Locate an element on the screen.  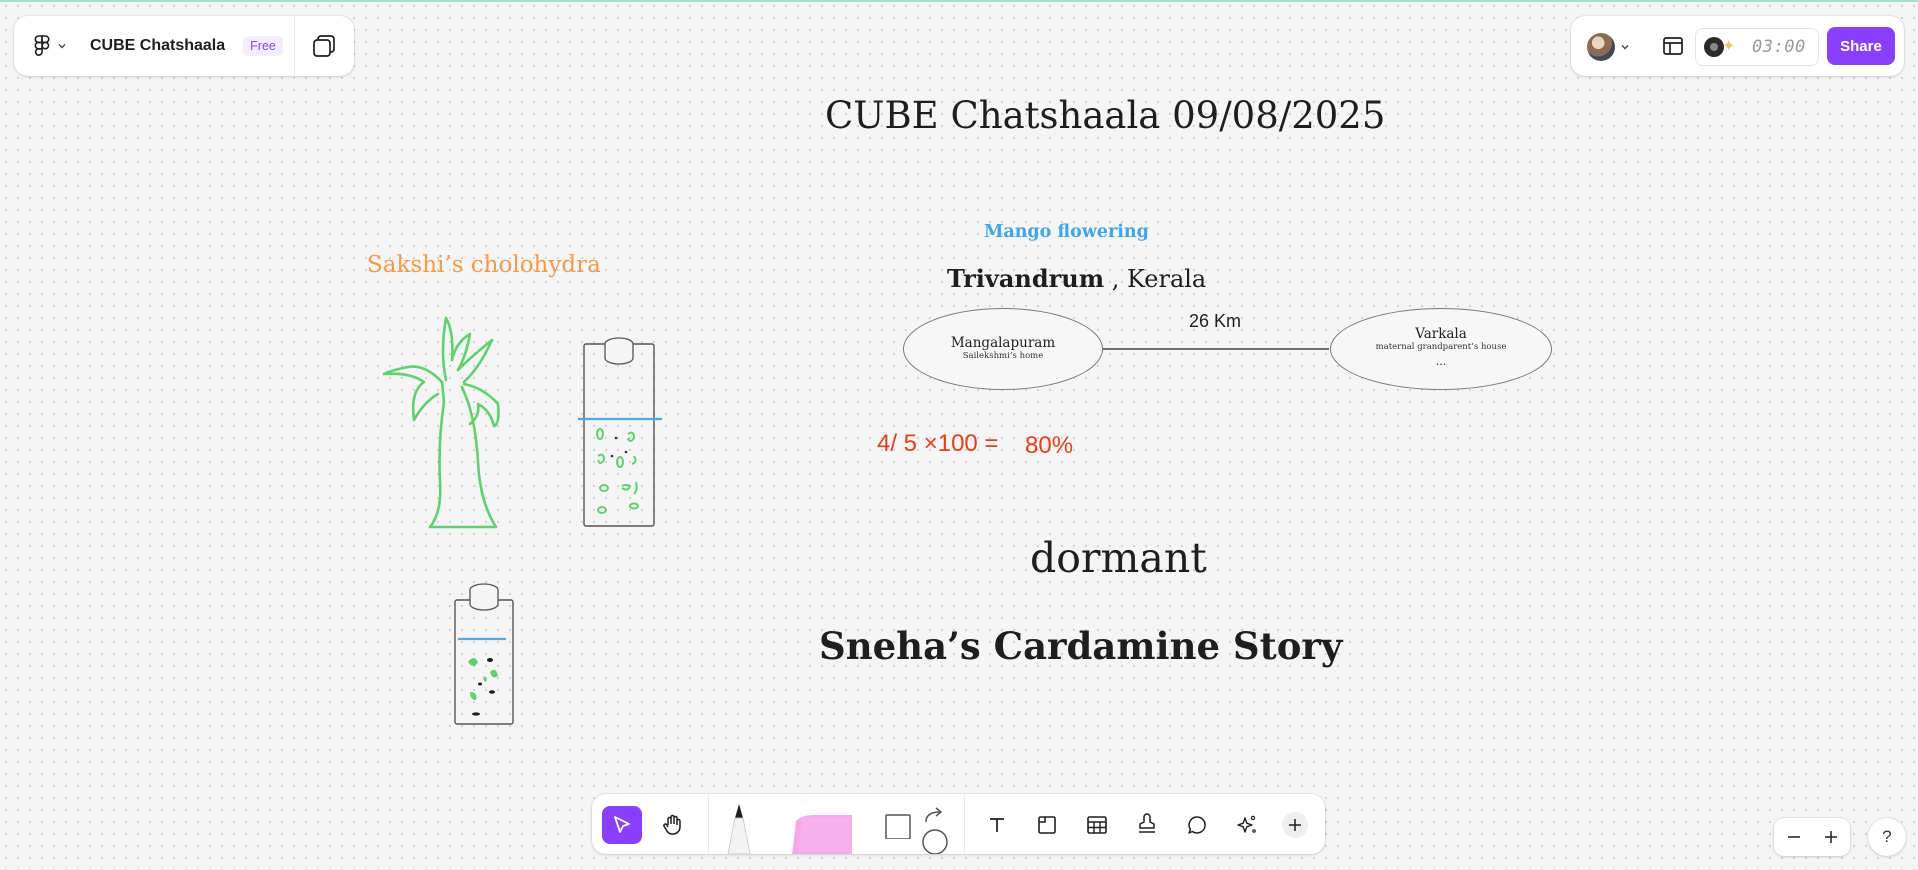
square-shape-icon is located at coordinates (898, 826).